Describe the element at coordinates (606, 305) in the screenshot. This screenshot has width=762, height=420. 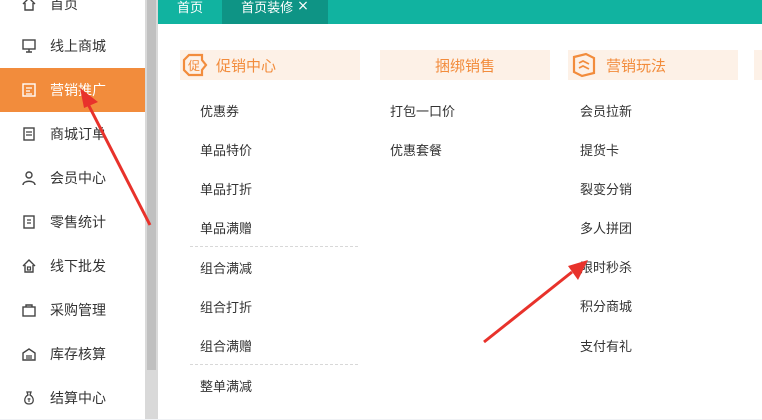
I see `menu-item-points-mall: 积分商城` at that location.